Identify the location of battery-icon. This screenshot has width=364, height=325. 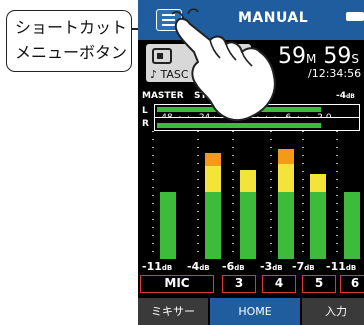
(355, 16).